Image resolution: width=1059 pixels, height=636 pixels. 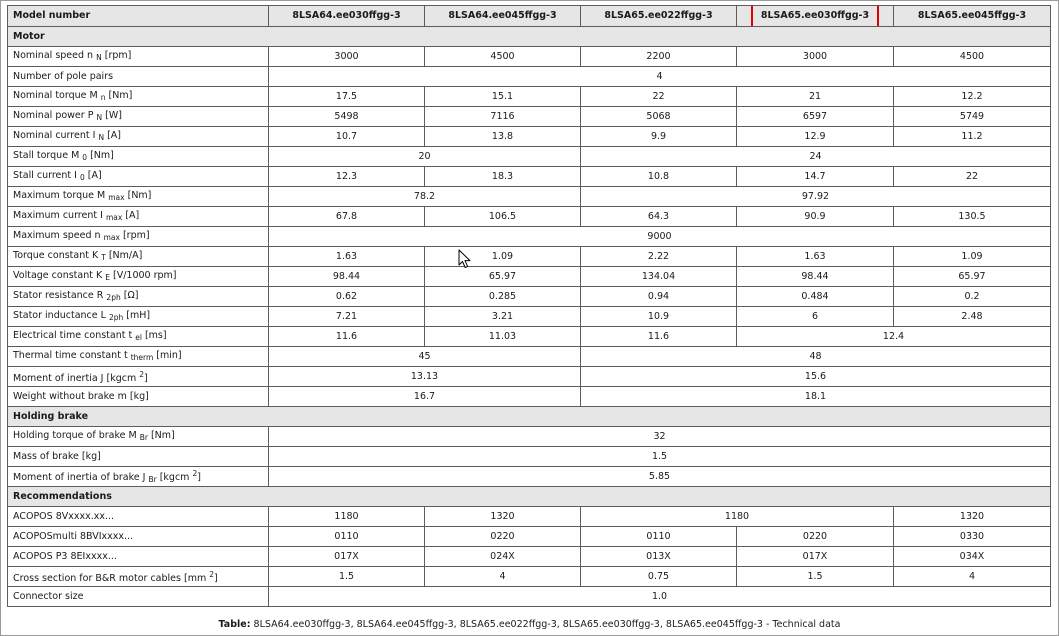 What do you see at coordinates (502, 136) in the screenshot?
I see `table-cell: 13.8` at bounding box center [502, 136].